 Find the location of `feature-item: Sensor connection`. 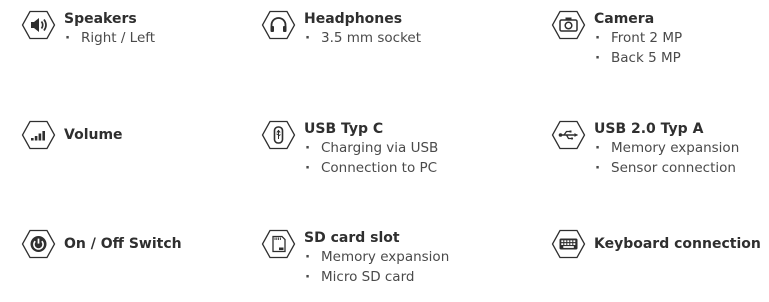

feature-item: Sensor connection is located at coordinates (666, 168).